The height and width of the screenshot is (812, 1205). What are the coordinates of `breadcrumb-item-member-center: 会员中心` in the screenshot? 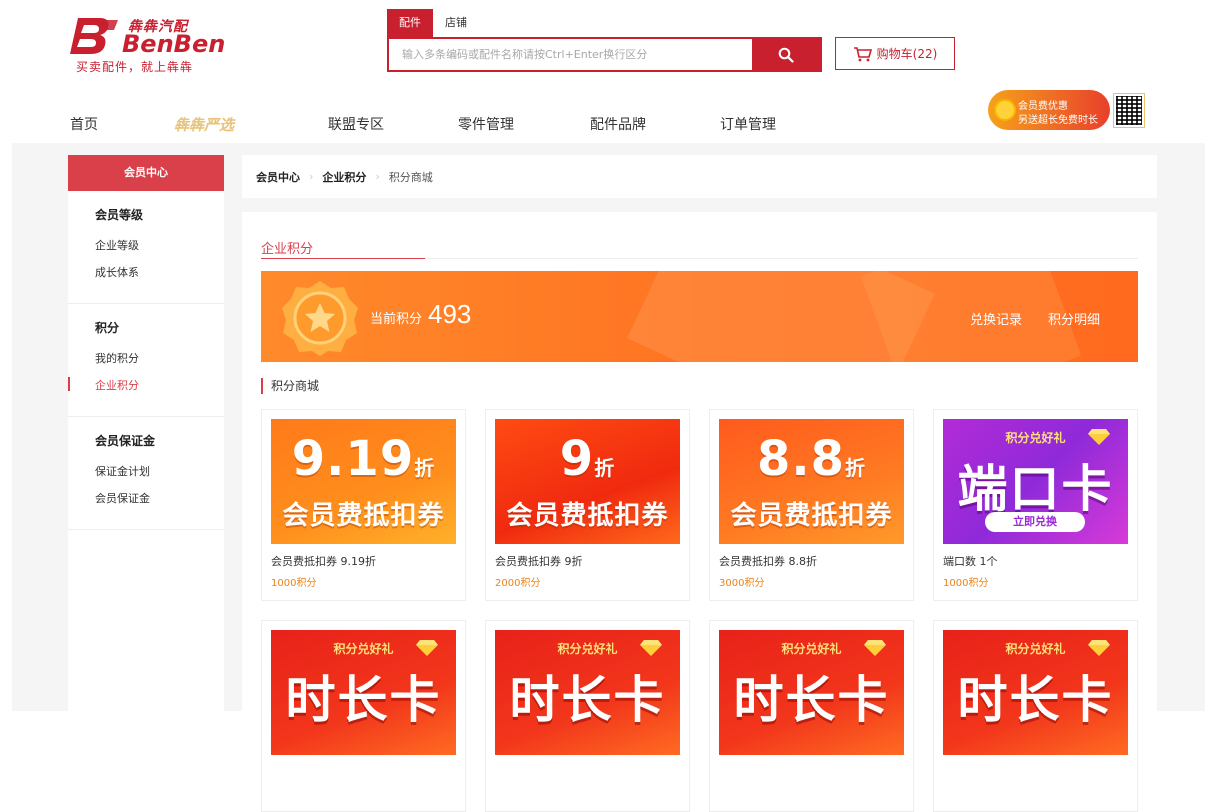 It's located at (278, 177).